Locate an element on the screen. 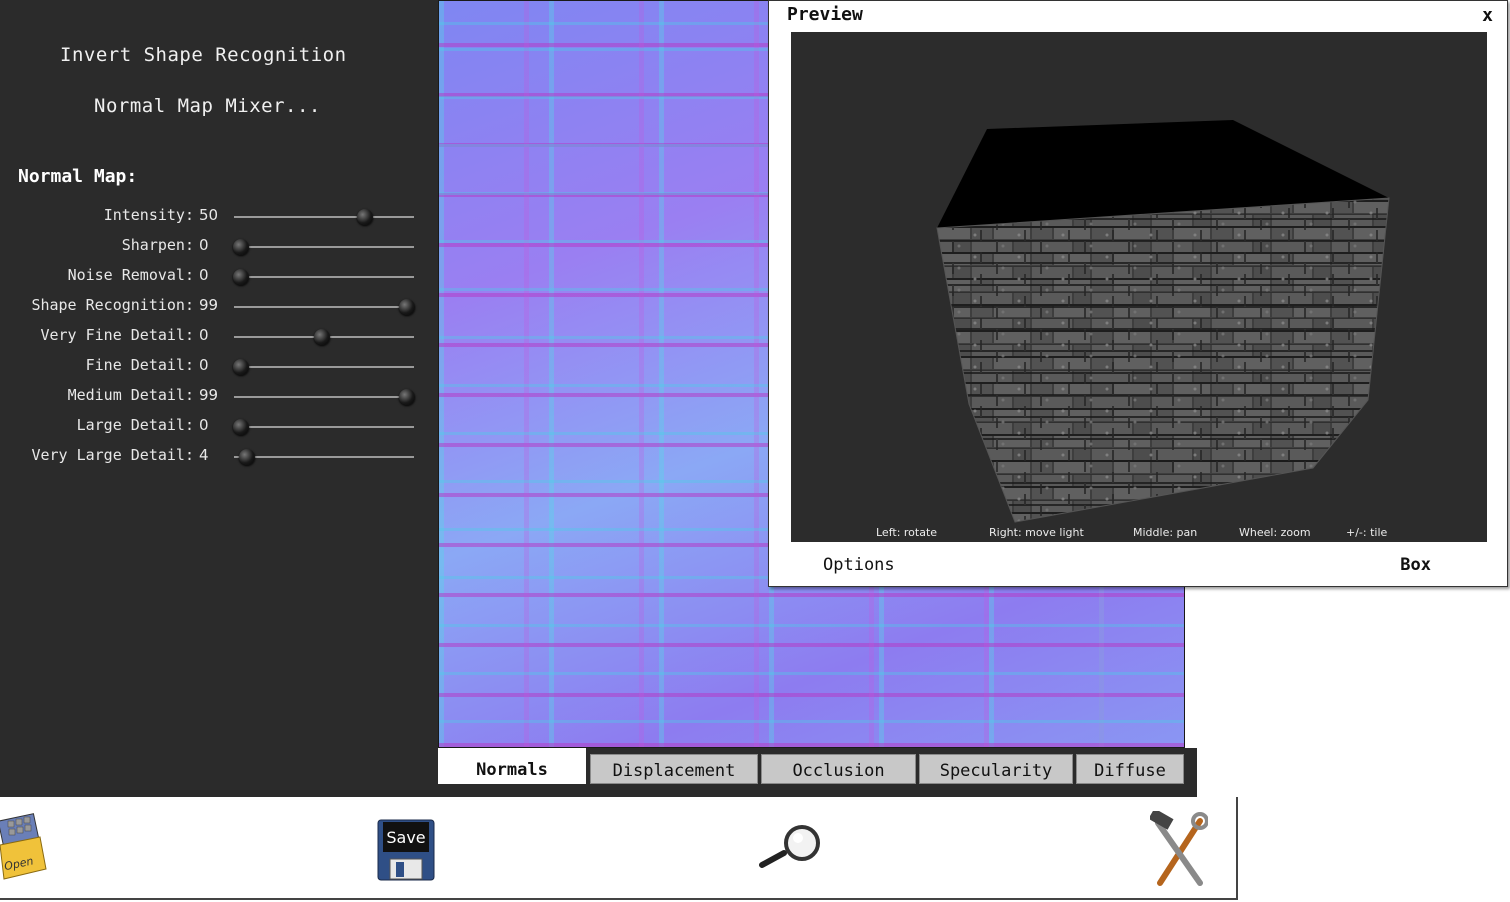  invert-shape-recognition-link: Invert Shape Recognition is located at coordinates (203, 55).